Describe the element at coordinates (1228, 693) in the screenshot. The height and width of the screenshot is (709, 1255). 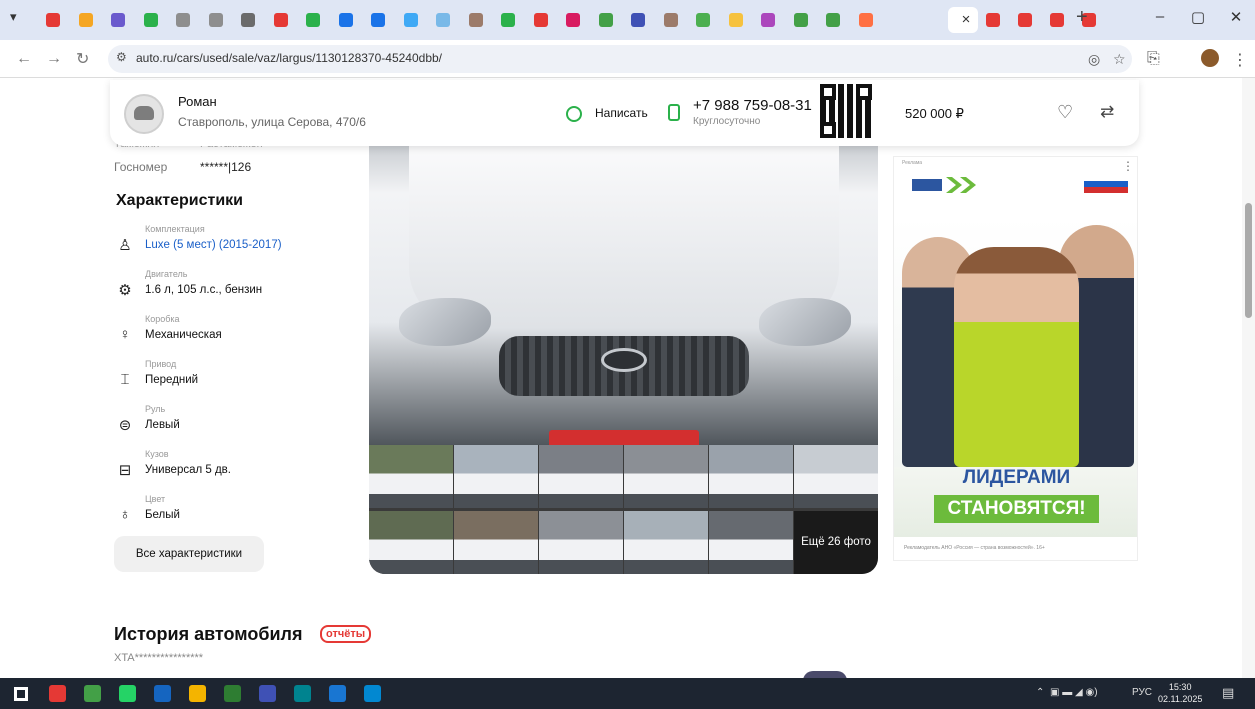
I see `notifications-icon: ▤` at that location.